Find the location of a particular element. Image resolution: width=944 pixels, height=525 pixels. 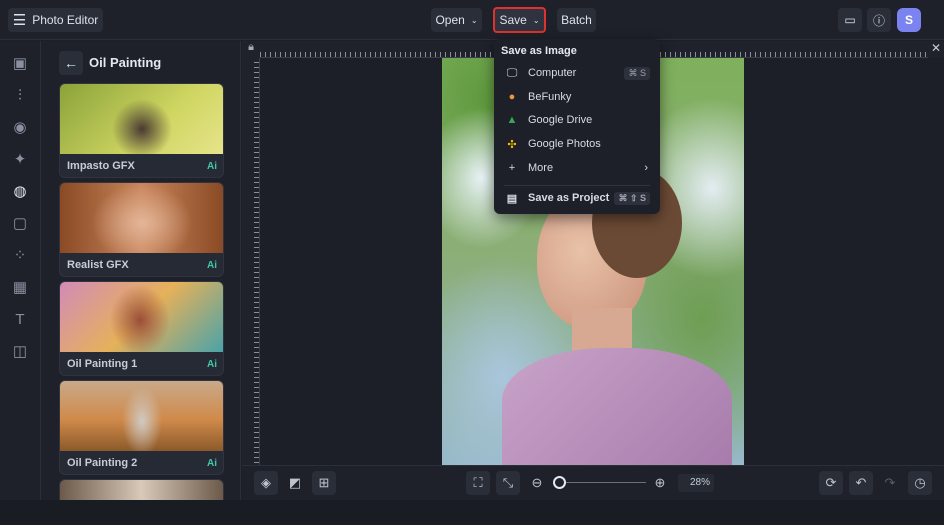

grid-icon: ⊞ is located at coordinates (324, 483).